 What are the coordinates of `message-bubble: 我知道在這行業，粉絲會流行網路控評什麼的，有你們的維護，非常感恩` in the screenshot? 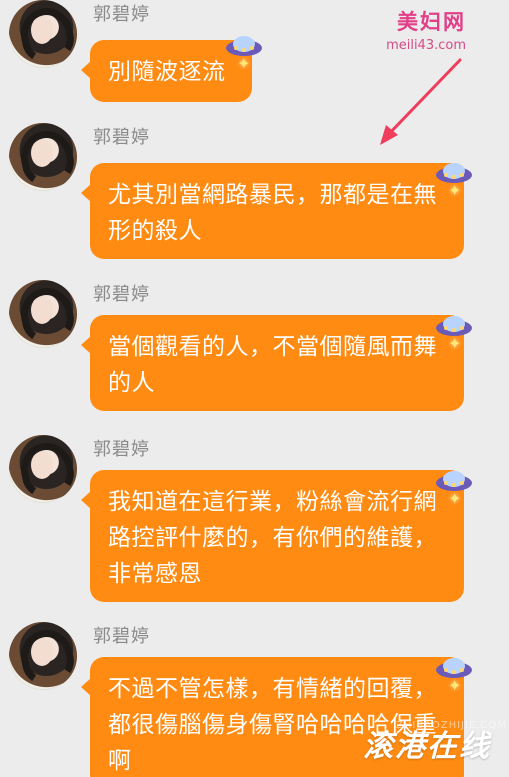 It's located at (272, 536).